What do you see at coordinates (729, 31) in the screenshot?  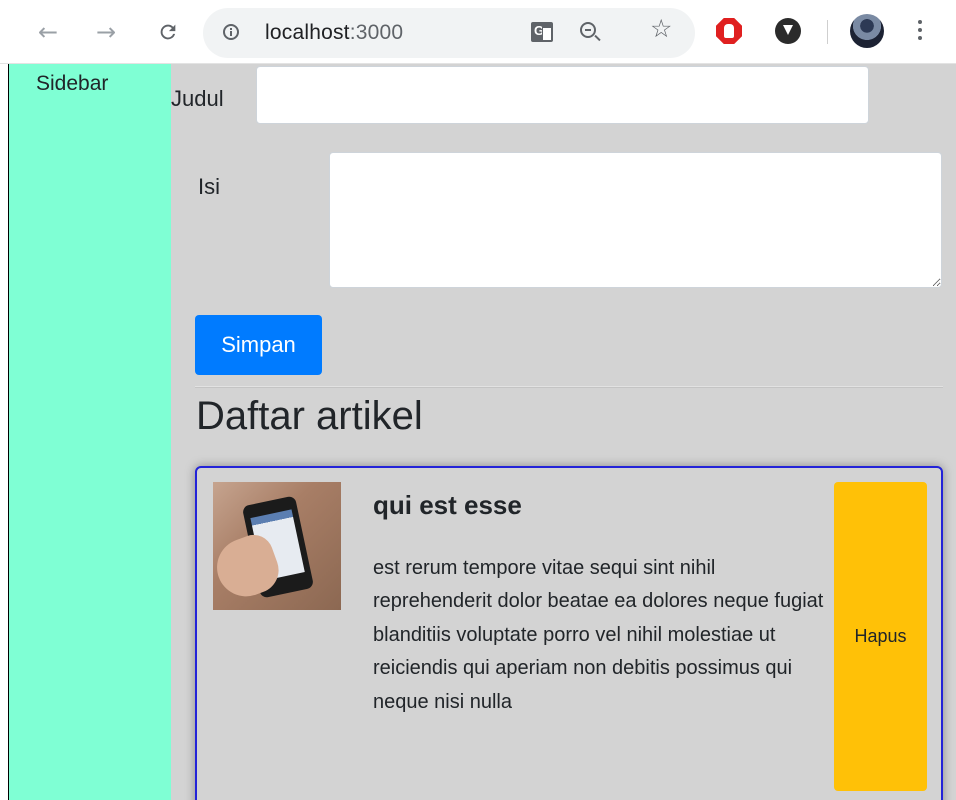 I see `adblock-extension-icon` at bounding box center [729, 31].